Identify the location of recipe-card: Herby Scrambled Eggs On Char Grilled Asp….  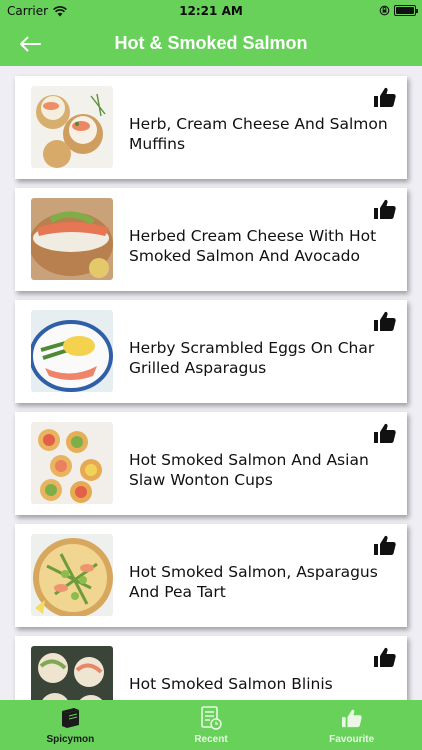
(211, 351).